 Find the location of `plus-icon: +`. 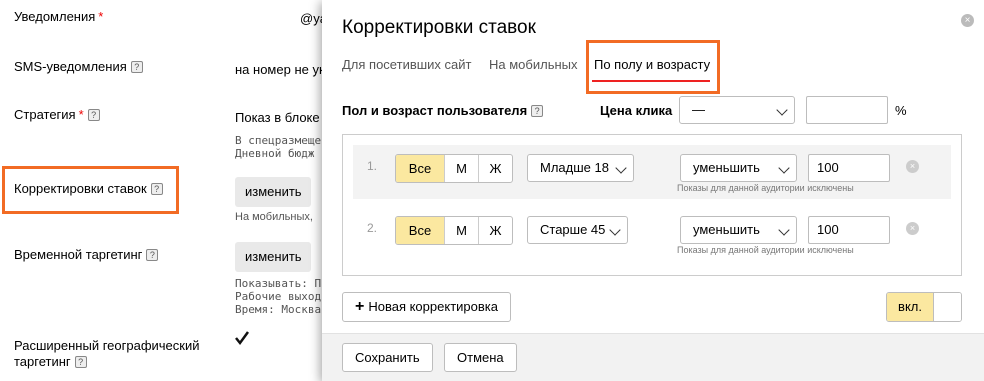

plus-icon: + is located at coordinates (360, 306).